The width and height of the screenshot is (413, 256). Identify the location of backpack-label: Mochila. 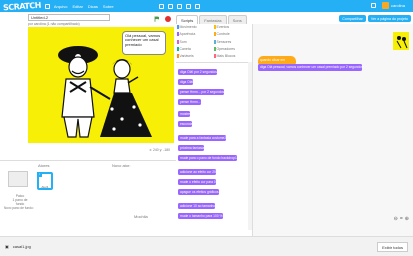
(141, 216).